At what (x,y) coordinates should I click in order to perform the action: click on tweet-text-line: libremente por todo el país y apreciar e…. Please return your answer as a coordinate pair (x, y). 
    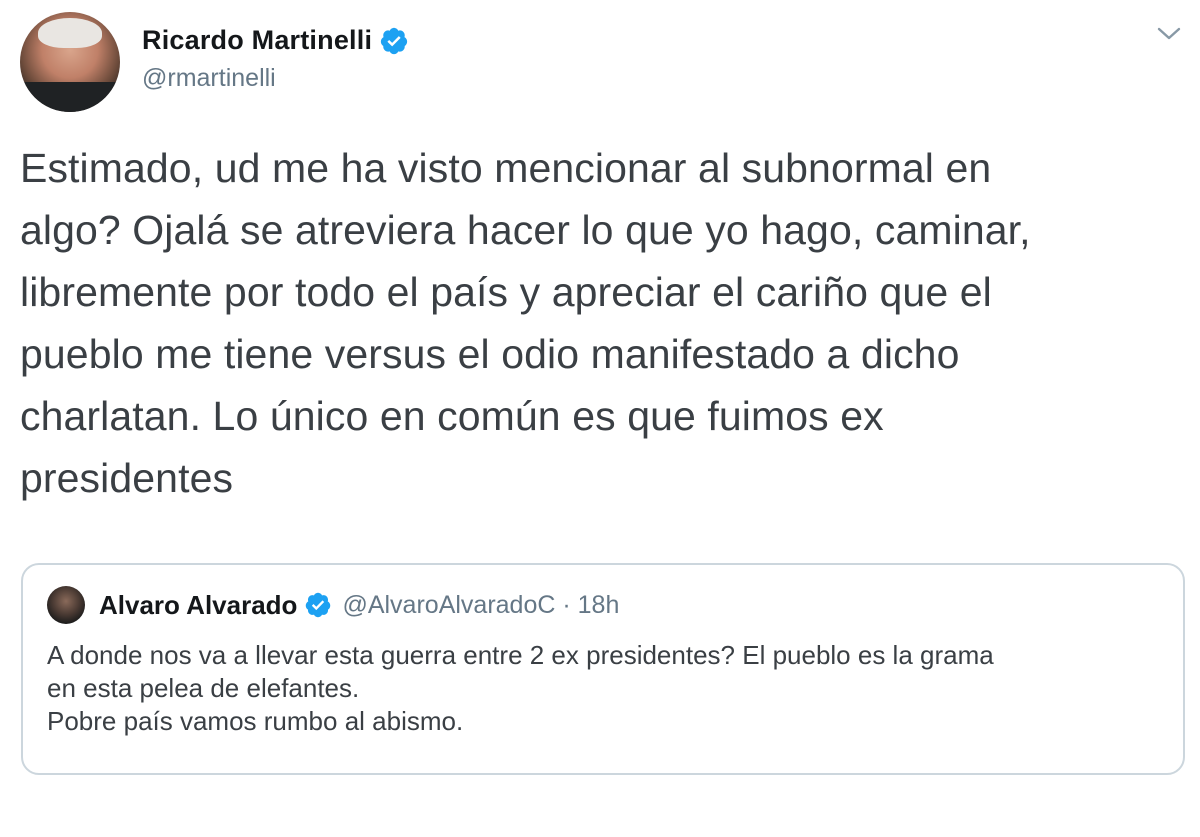
    Looking at the image, I should click on (506, 292).